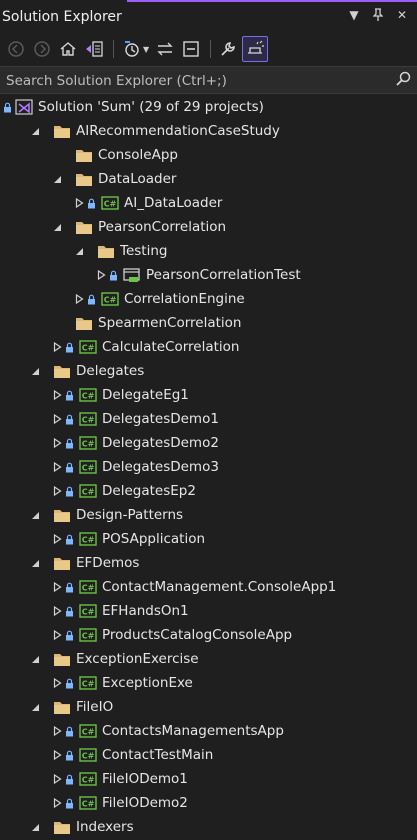 Image resolution: width=417 pixels, height=840 pixels. I want to click on project-node: PearsonCorrelationTest, so click(208, 275).